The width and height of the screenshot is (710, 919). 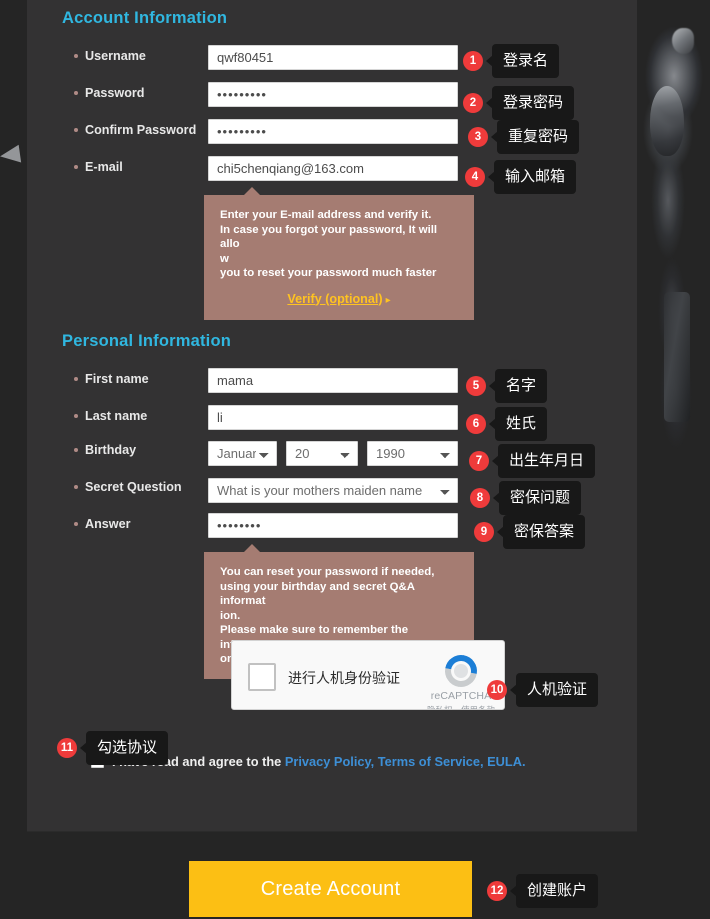 I want to click on label-password: Password, so click(x=109, y=93).